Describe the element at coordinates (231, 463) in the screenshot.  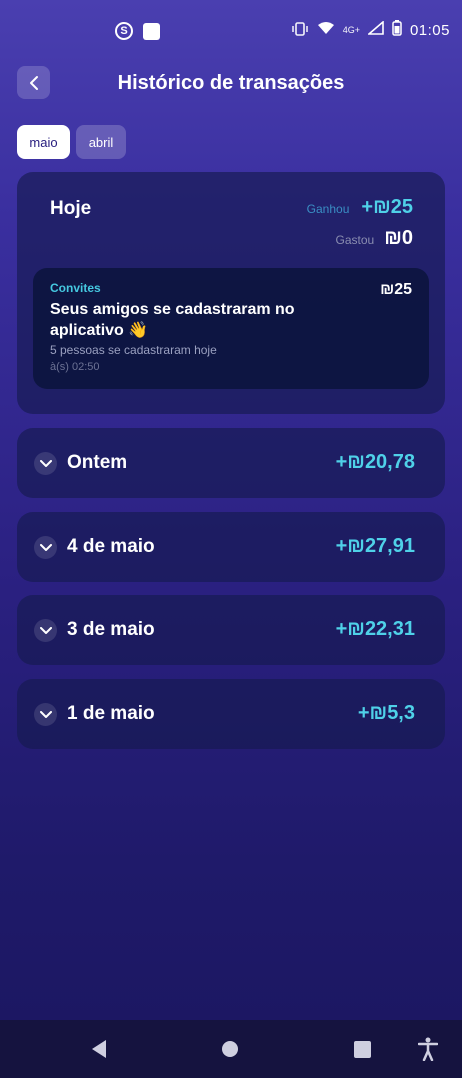
I see `day-row-ontem: Ontem +₪20,78` at that location.